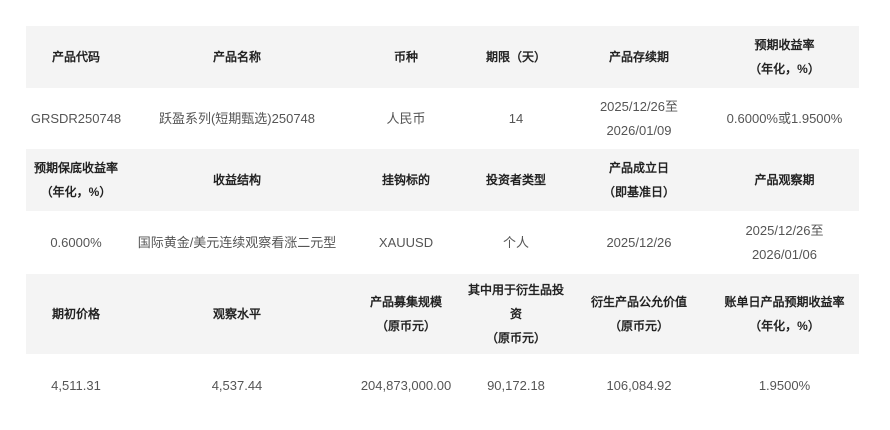  I want to click on value-observation-period: 2025/12/26至 2026/01/06, so click(784, 242).